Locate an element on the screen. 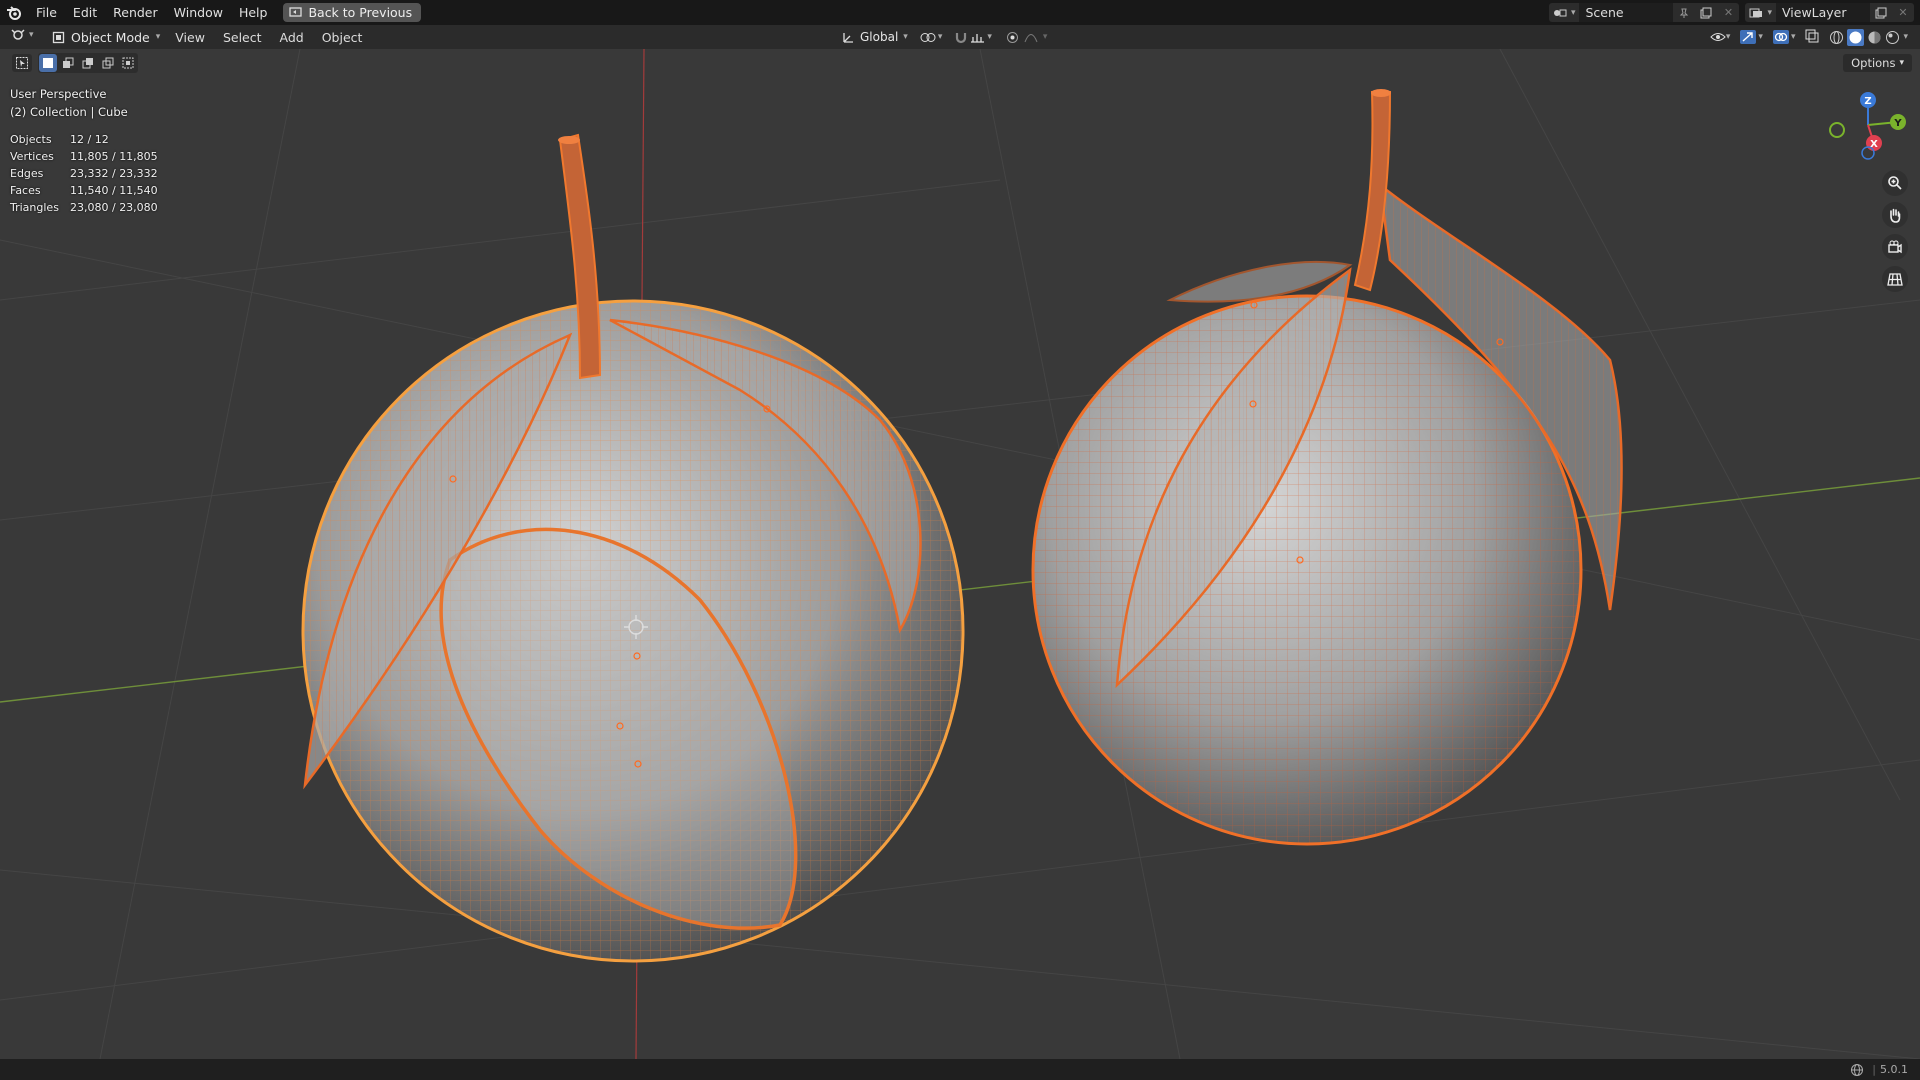 Image resolution: width=1920 pixels, height=1080 pixels. perspective-label: User Perspective is located at coordinates (58, 94).